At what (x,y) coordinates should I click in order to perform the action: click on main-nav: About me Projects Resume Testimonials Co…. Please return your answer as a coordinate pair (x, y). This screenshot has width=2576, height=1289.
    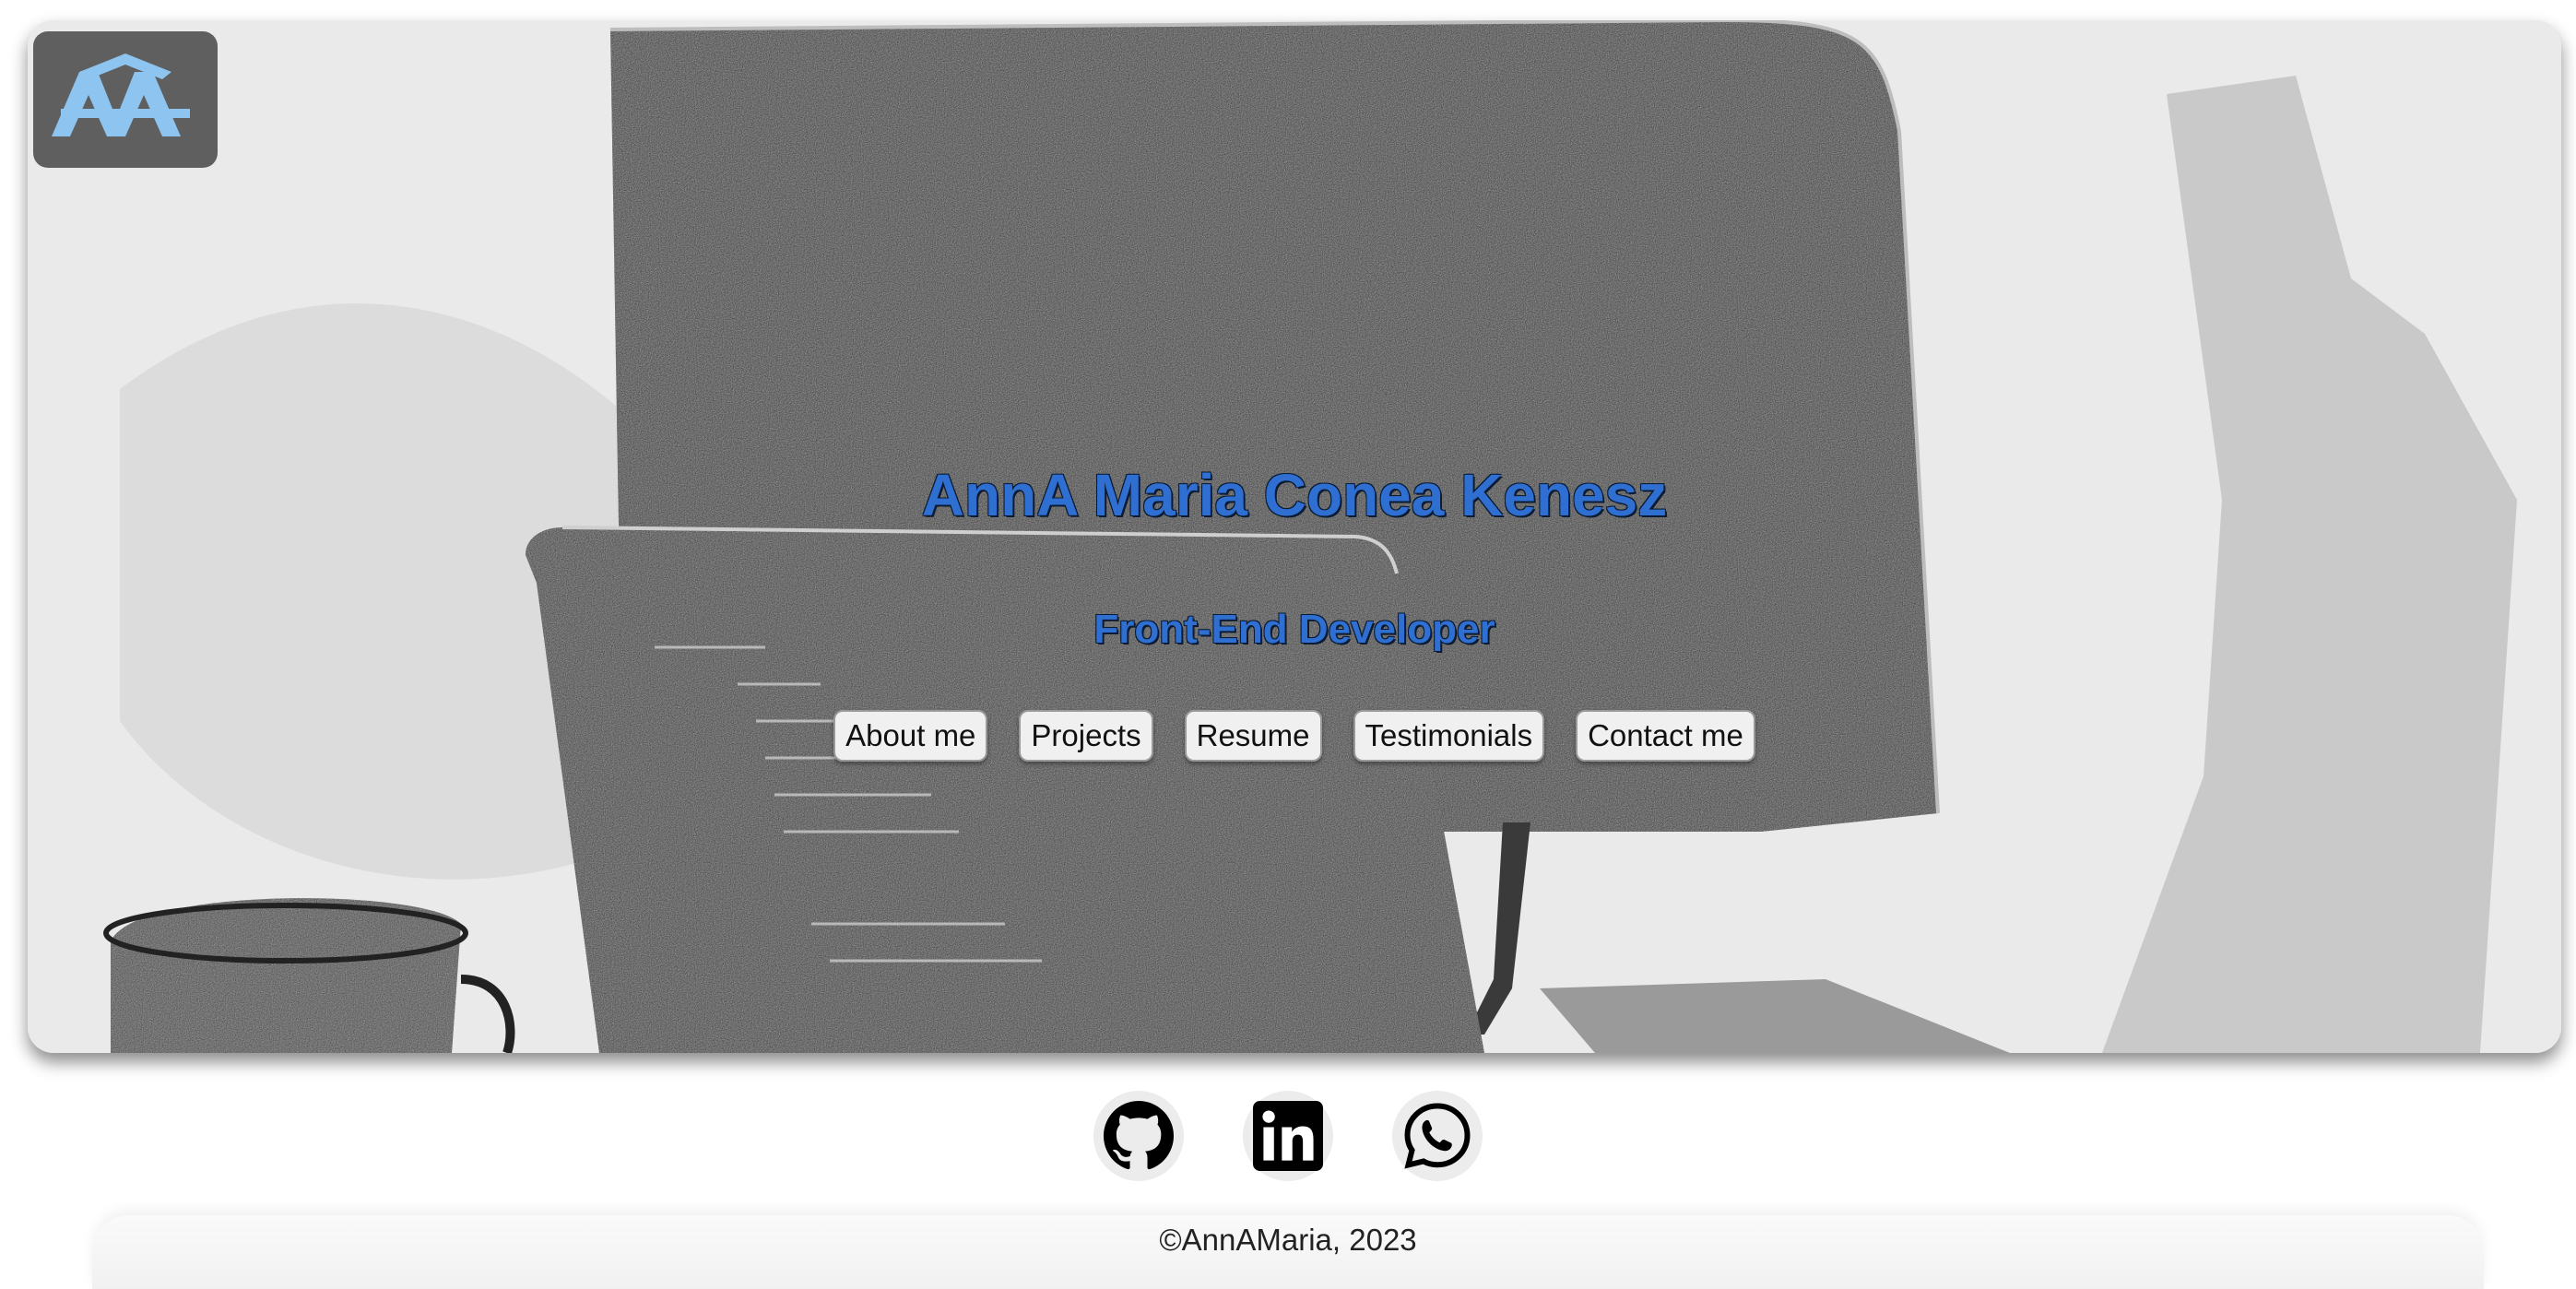
    Looking at the image, I should click on (1294, 736).